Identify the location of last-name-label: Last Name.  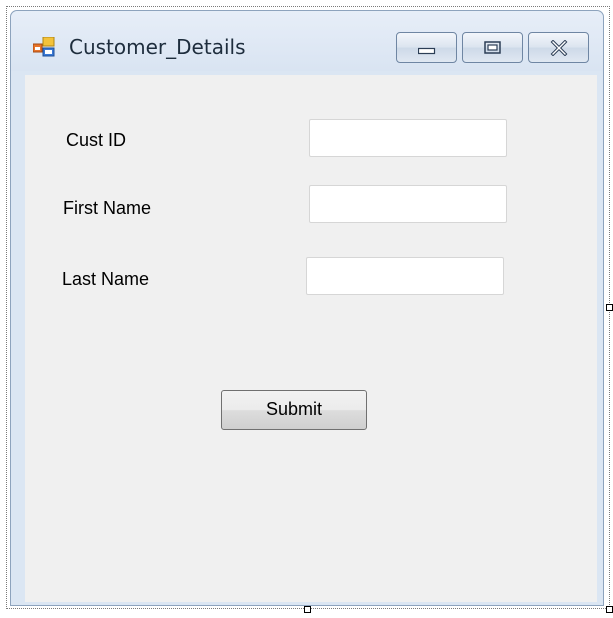
(106, 279).